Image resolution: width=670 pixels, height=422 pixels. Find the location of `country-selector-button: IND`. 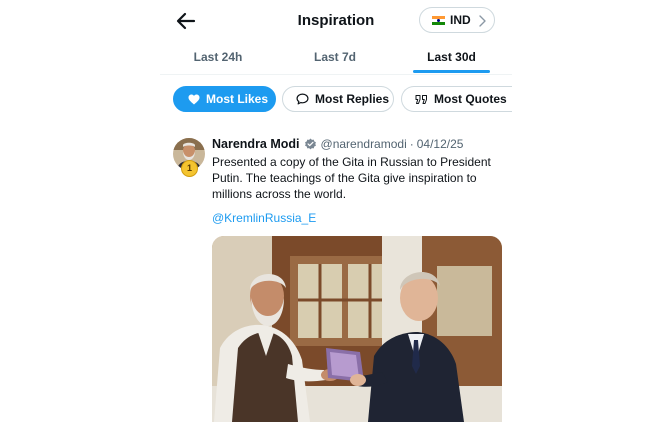

country-selector-button: IND is located at coordinates (457, 20).